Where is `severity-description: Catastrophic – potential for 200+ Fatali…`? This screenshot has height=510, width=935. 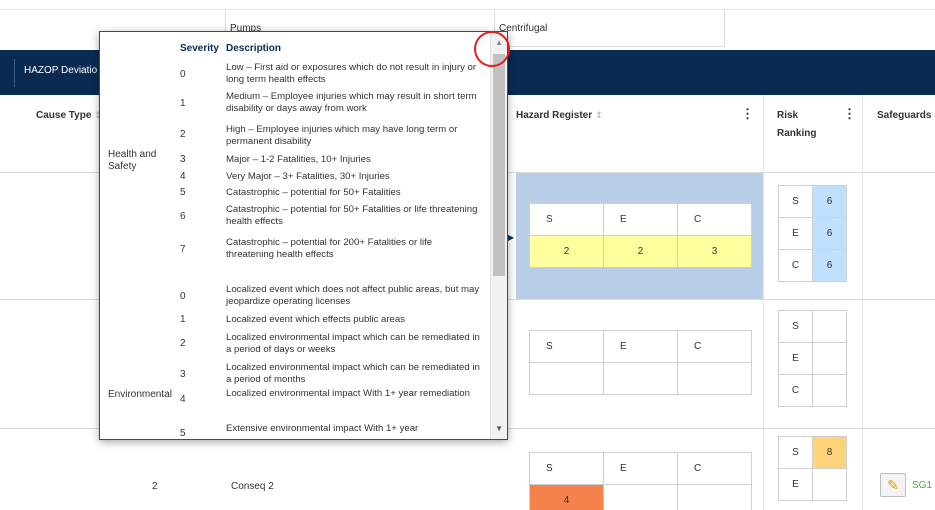 severity-description: Catastrophic – potential for 200+ Fatali… is located at coordinates (329, 248).